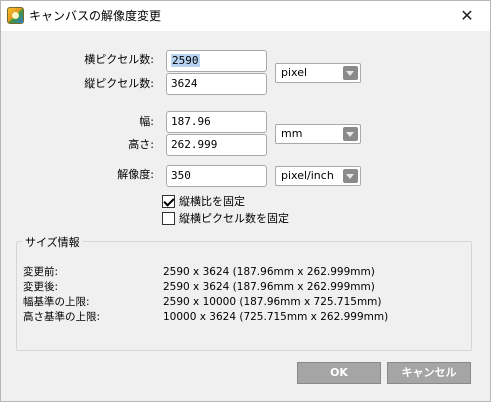 This screenshot has width=491, height=402. I want to click on lock-ratio-checkbox, so click(168, 201).